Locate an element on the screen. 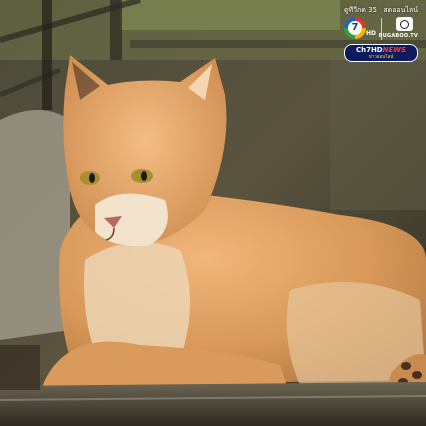 The height and width of the screenshot is (426, 426). channel-caption: ดูทีวีกด 35 is located at coordinates (361, 10).